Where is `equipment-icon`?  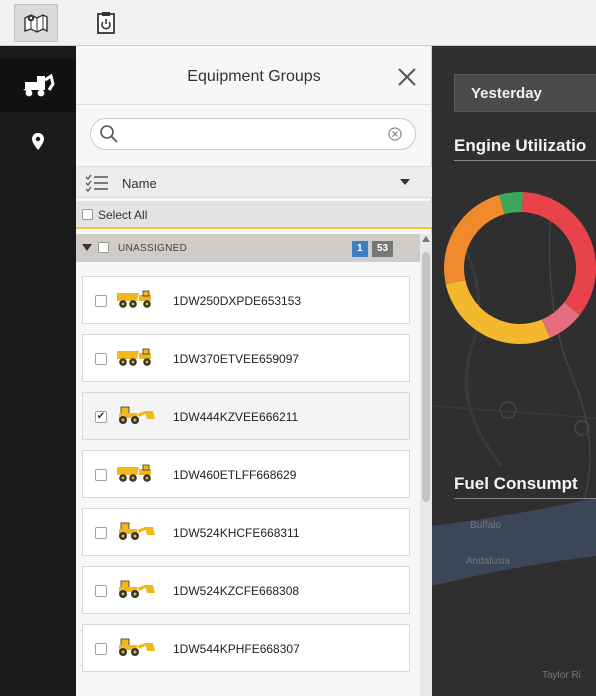
equipment-icon is located at coordinates (39, 85).